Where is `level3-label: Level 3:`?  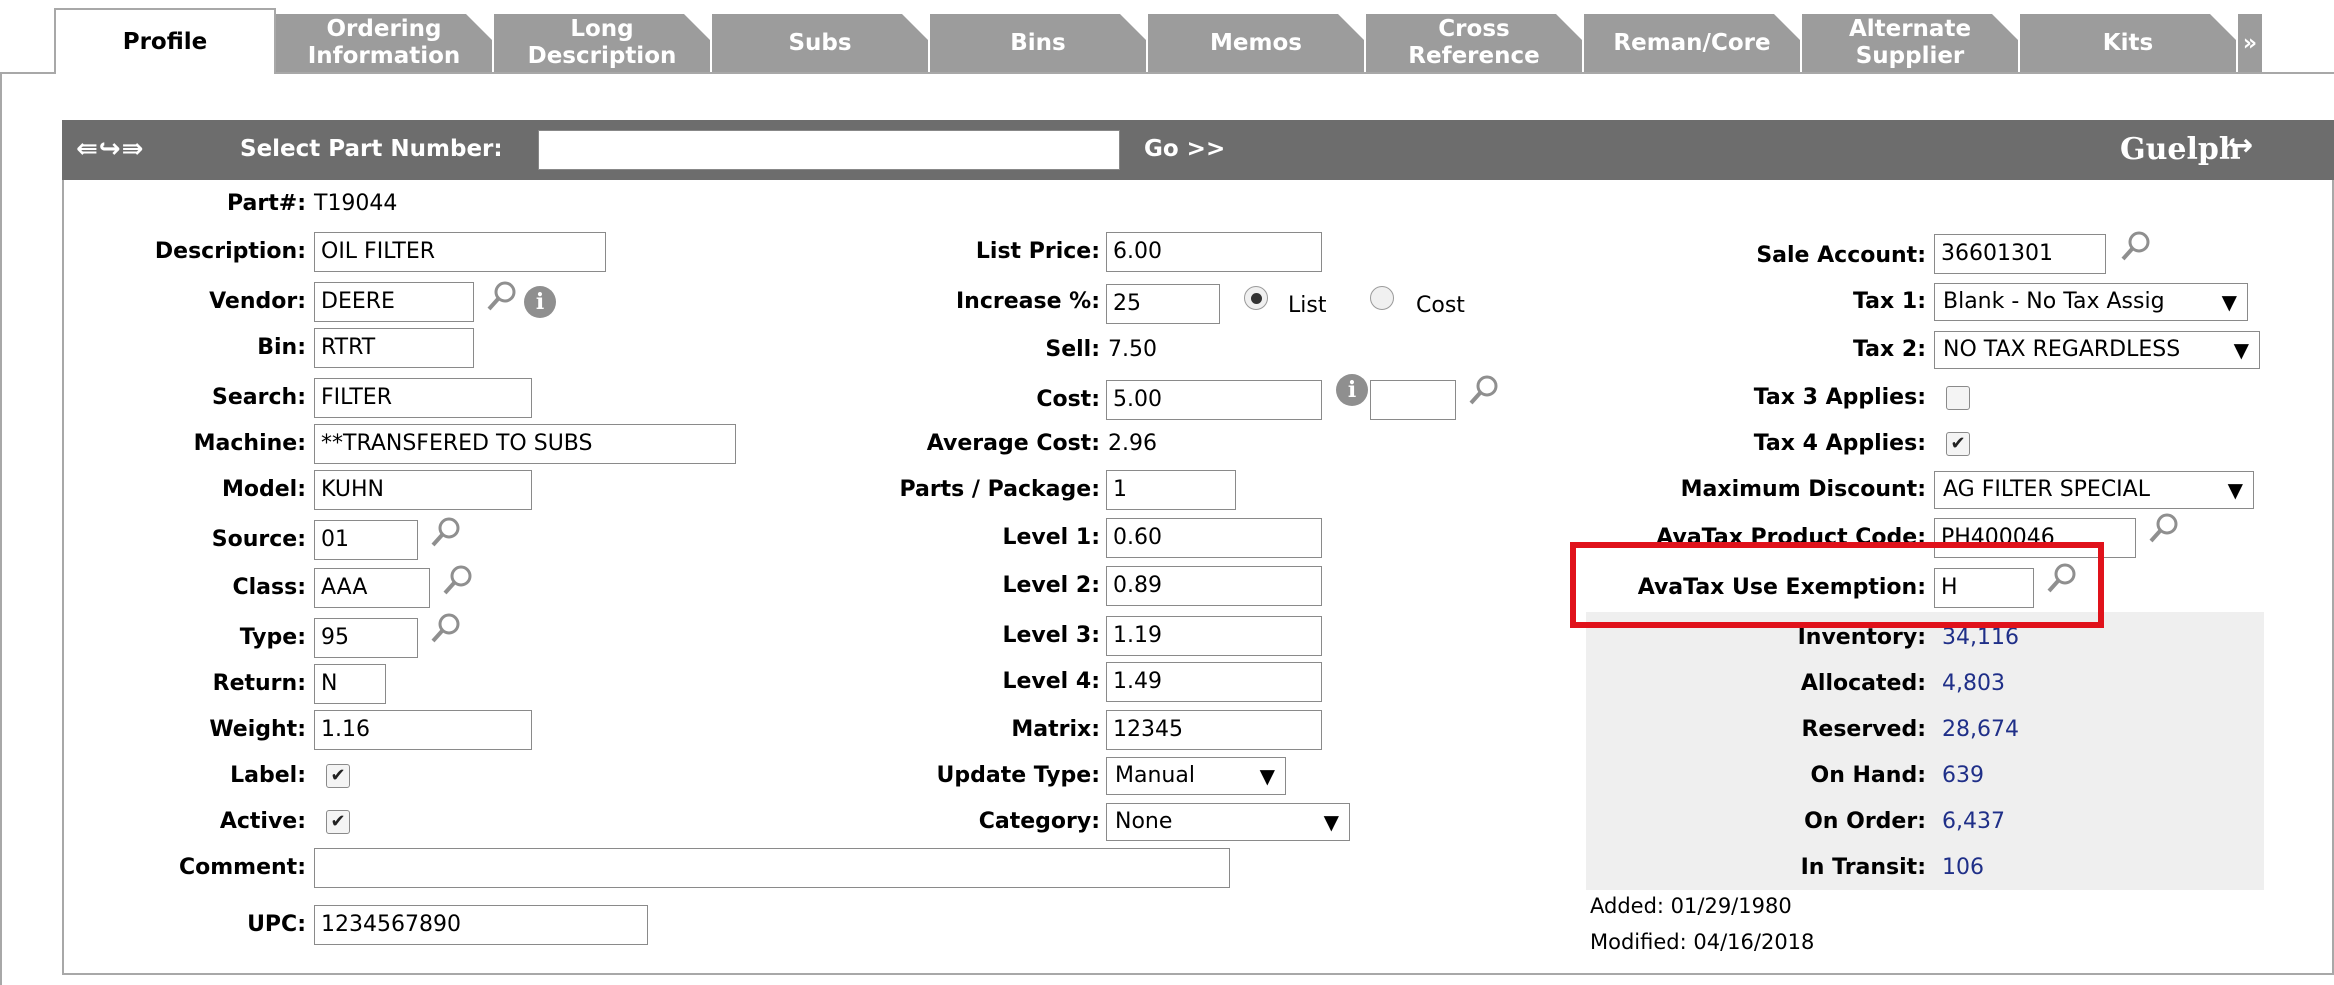
level3-label: Level 3: is located at coordinates (1051, 635).